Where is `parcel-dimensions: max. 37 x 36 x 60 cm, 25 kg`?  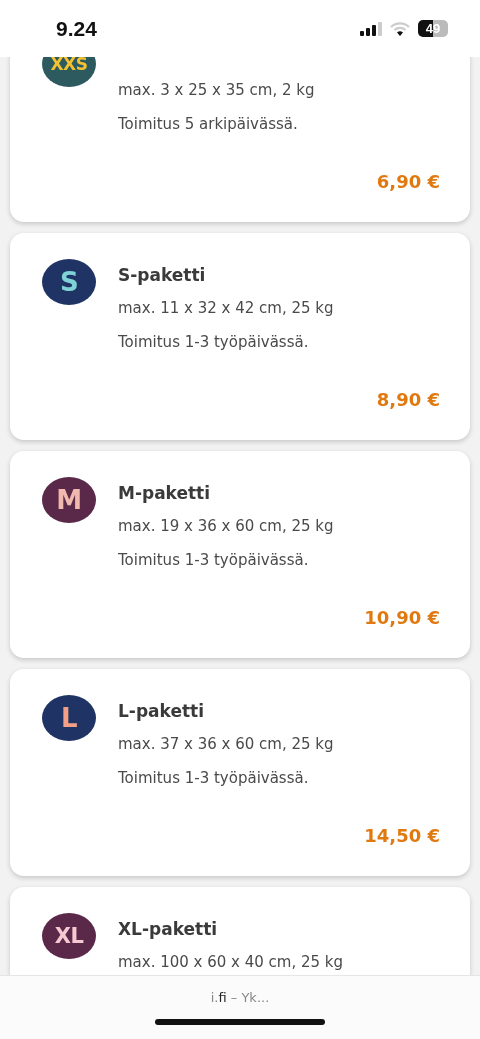
parcel-dimensions: max. 37 x 36 x 60 cm, 25 kg is located at coordinates (226, 744).